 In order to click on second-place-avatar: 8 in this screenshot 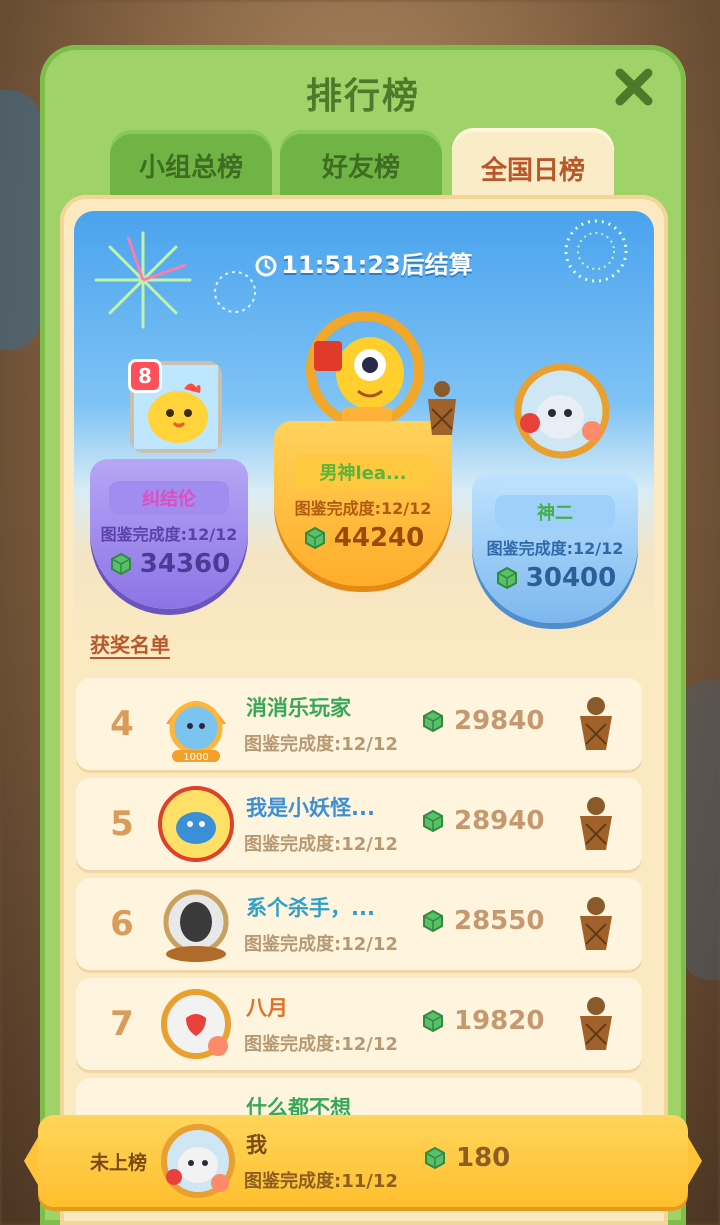, I will do `click(175, 406)`.